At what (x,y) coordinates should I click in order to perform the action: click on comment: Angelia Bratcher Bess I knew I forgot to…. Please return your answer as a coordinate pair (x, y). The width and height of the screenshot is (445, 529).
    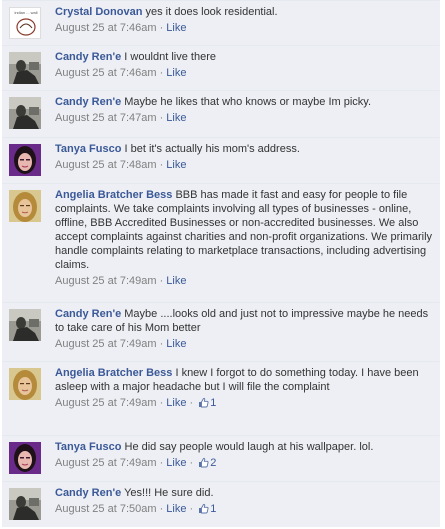
    Looking at the image, I should click on (221, 398).